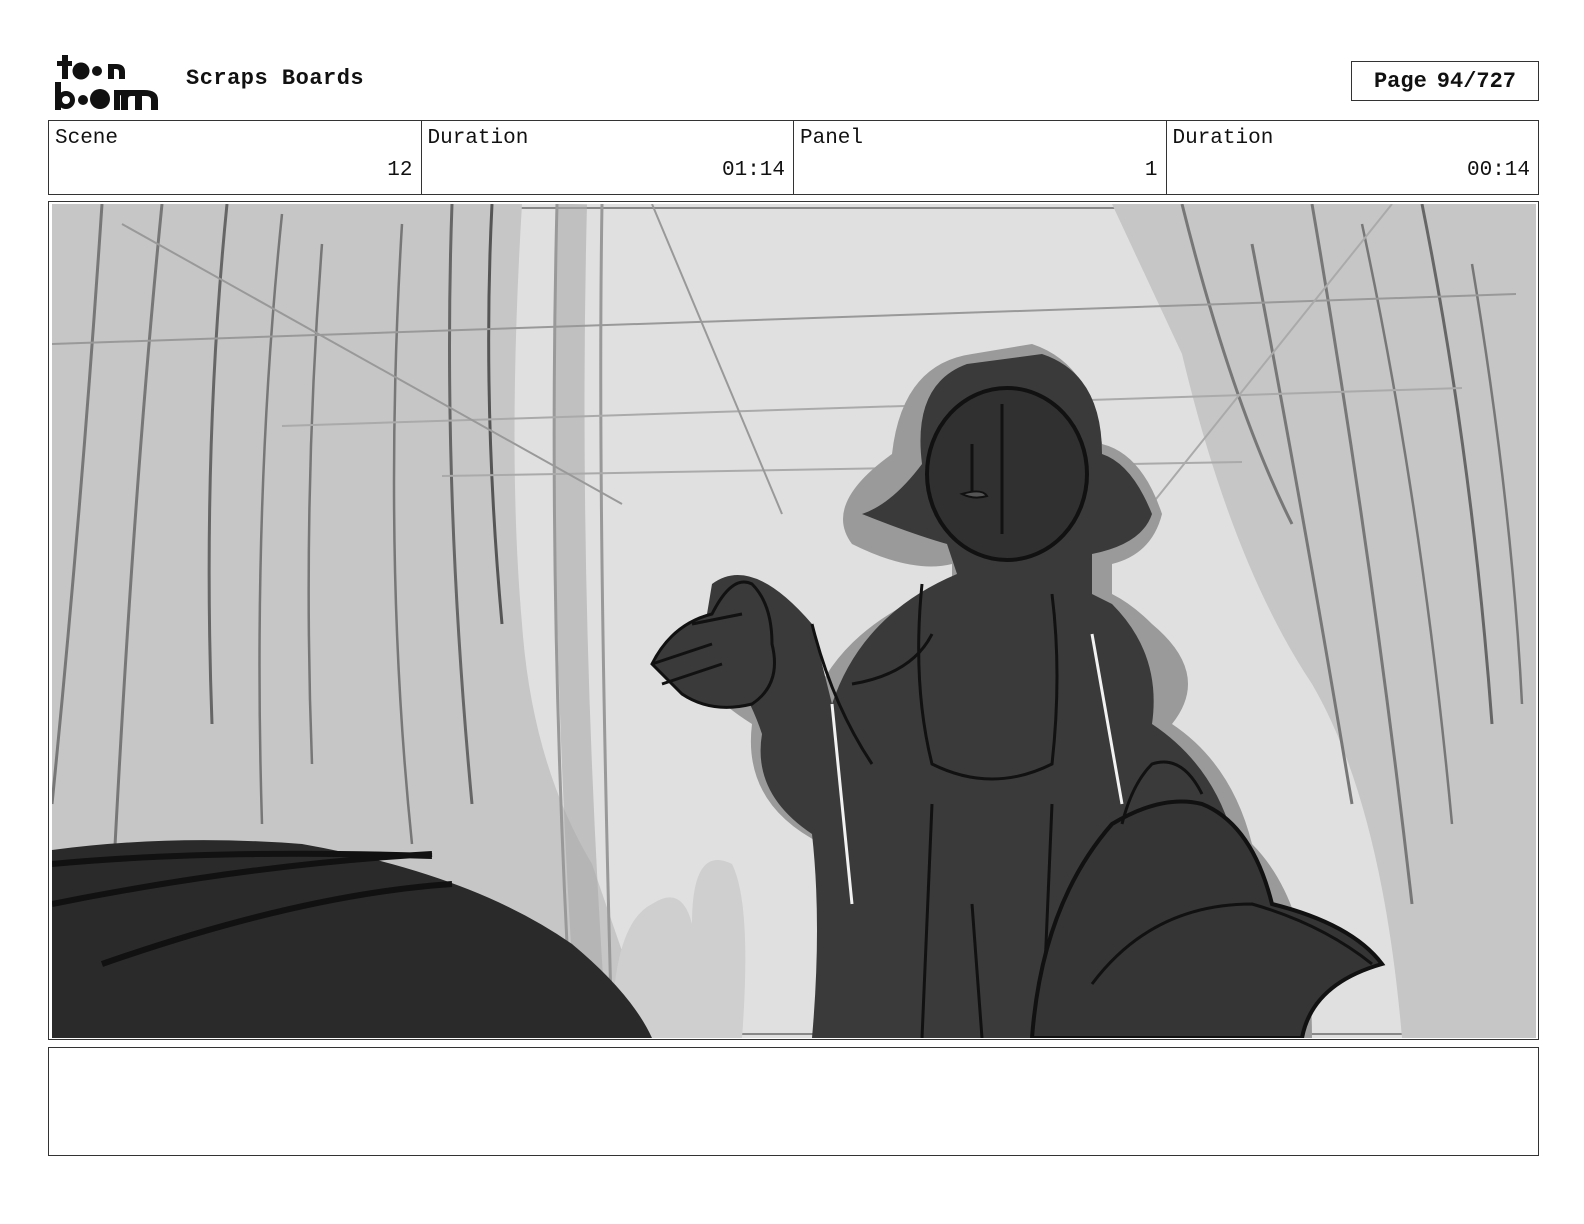  I want to click on scene-label: Scene, so click(87, 138).